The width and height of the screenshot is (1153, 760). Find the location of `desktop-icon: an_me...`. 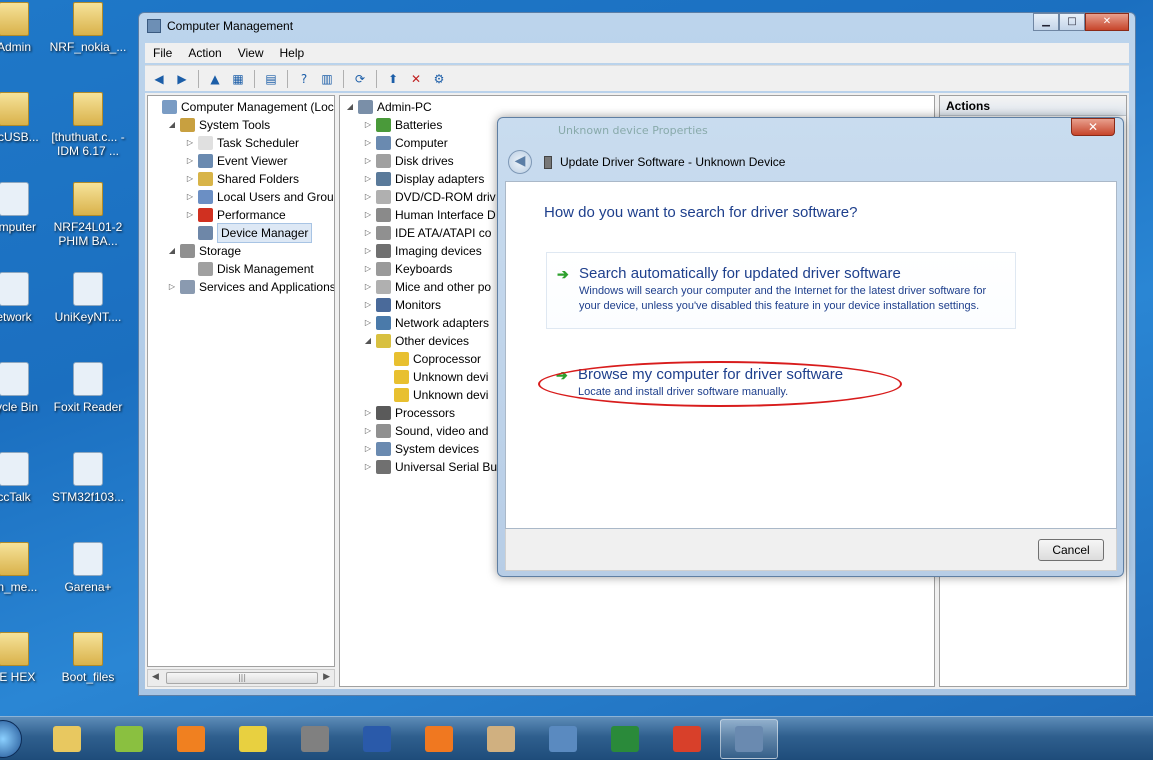

desktop-icon: an_me... is located at coordinates (27, 568).